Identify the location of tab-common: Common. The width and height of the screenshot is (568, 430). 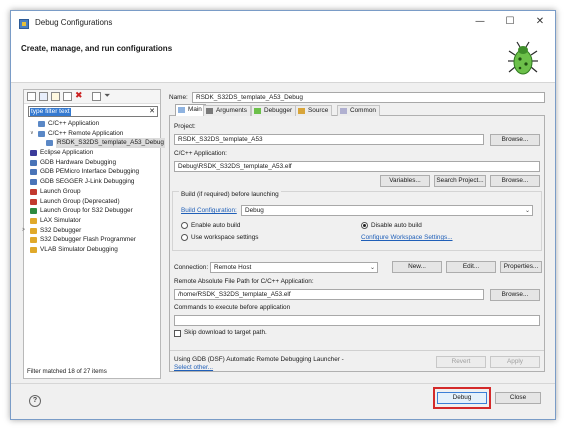
(358, 110).